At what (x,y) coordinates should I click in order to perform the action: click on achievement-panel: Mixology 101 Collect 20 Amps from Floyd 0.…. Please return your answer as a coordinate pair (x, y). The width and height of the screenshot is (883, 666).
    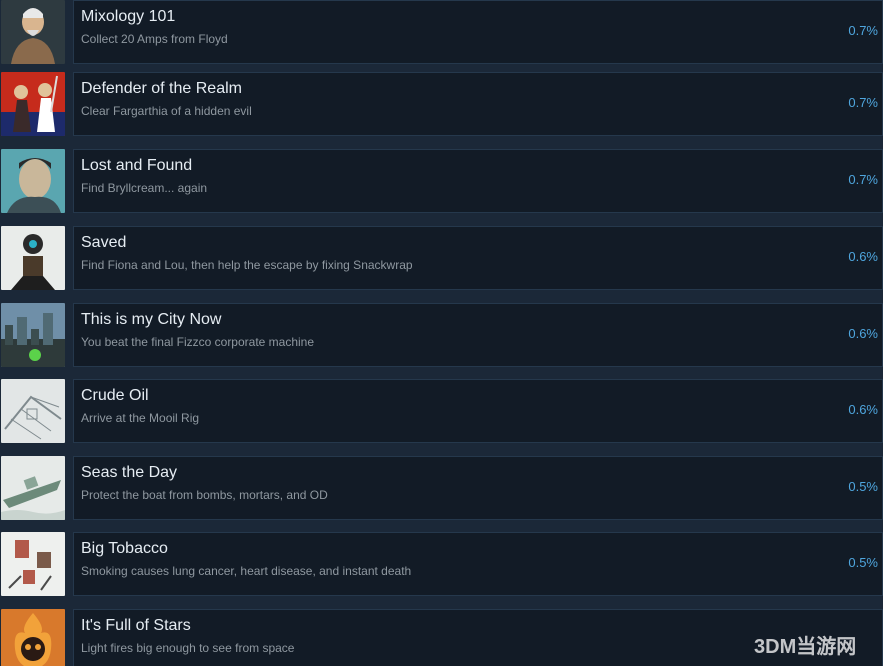
    Looking at the image, I should click on (478, 32).